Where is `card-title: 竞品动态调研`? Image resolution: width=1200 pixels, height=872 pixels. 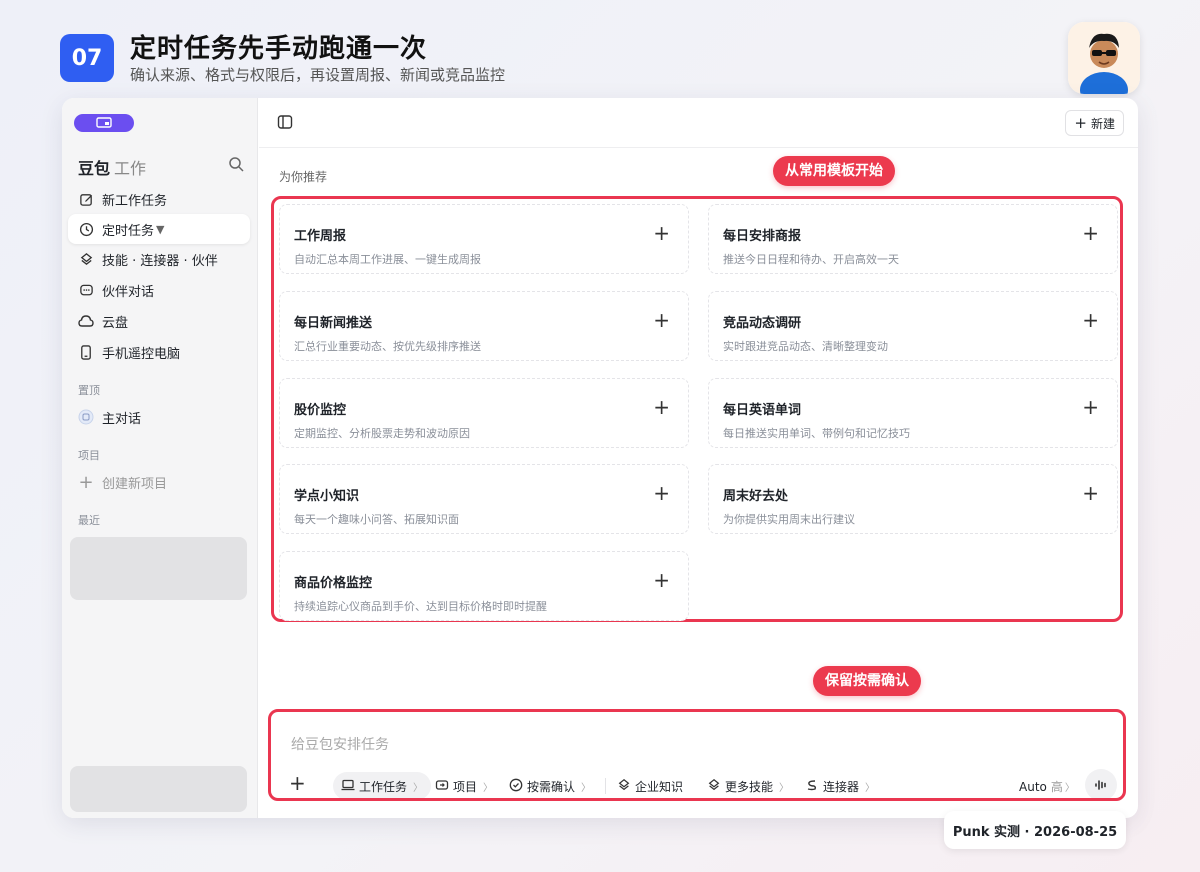
card-title: 竞品动态调研 is located at coordinates (762, 323).